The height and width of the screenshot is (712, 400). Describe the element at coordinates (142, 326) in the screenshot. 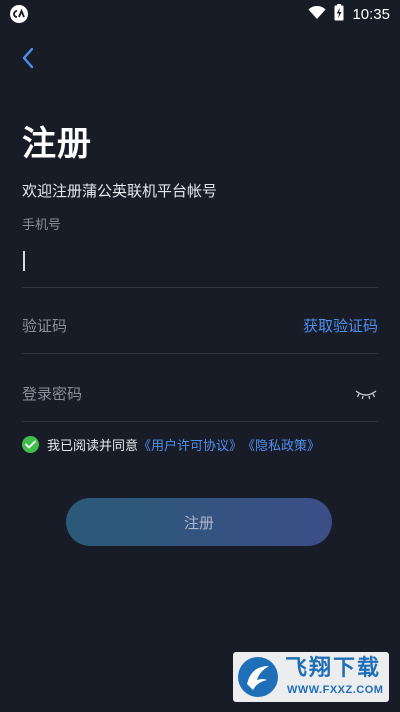

I see `code-input` at that location.